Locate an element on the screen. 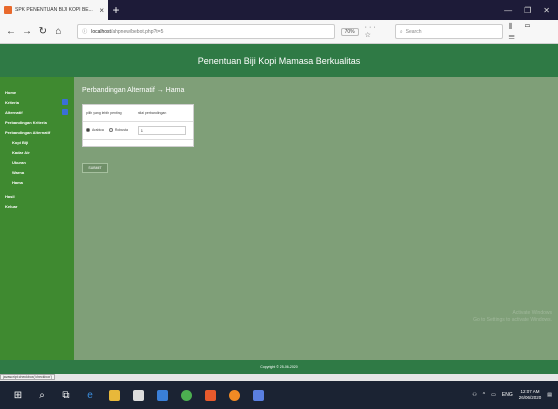  people-icon: ⚇ is located at coordinates (474, 395).